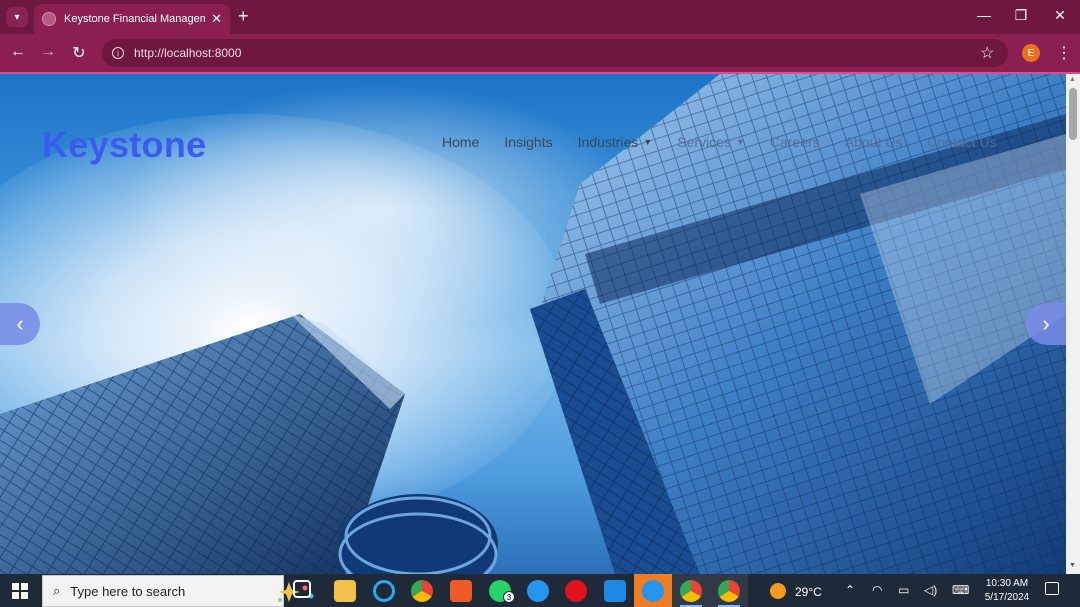 The height and width of the screenshot is (607, 1080). I want to click on opera-icon, so click(576, 591).